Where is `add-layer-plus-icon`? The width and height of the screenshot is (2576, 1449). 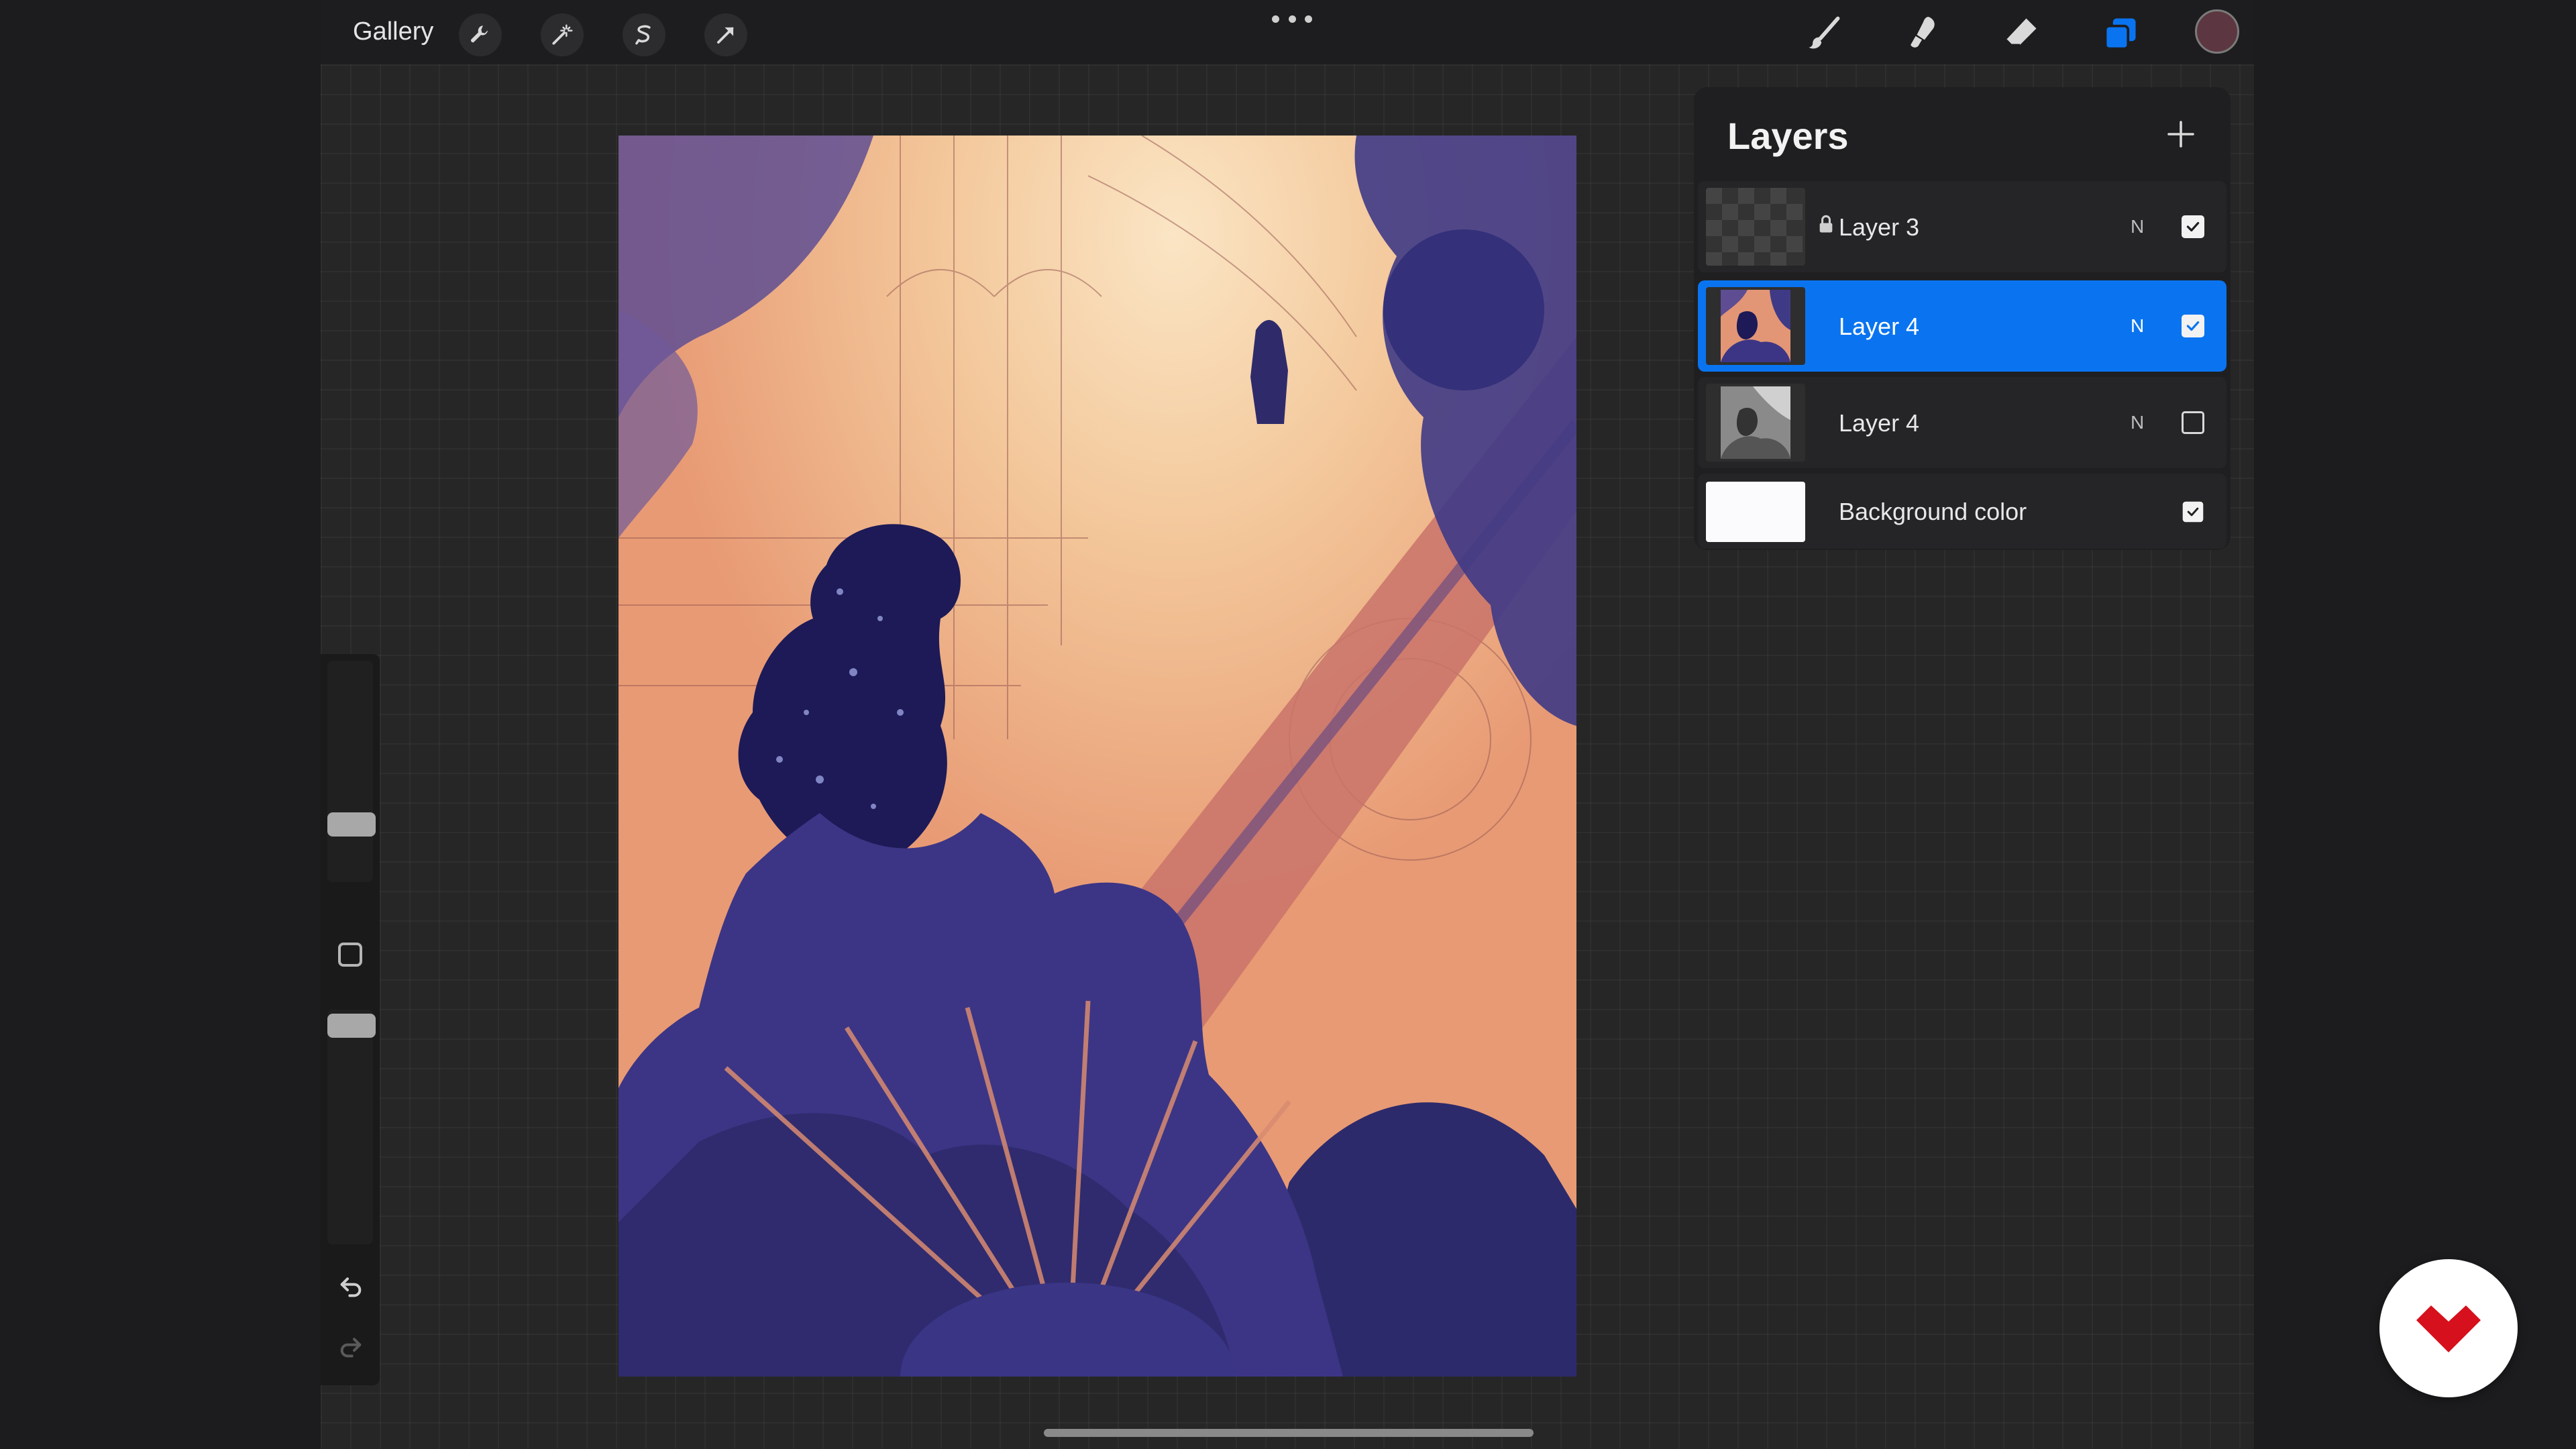
add-layer-plus-icon is located at coordinates (2181, 134).